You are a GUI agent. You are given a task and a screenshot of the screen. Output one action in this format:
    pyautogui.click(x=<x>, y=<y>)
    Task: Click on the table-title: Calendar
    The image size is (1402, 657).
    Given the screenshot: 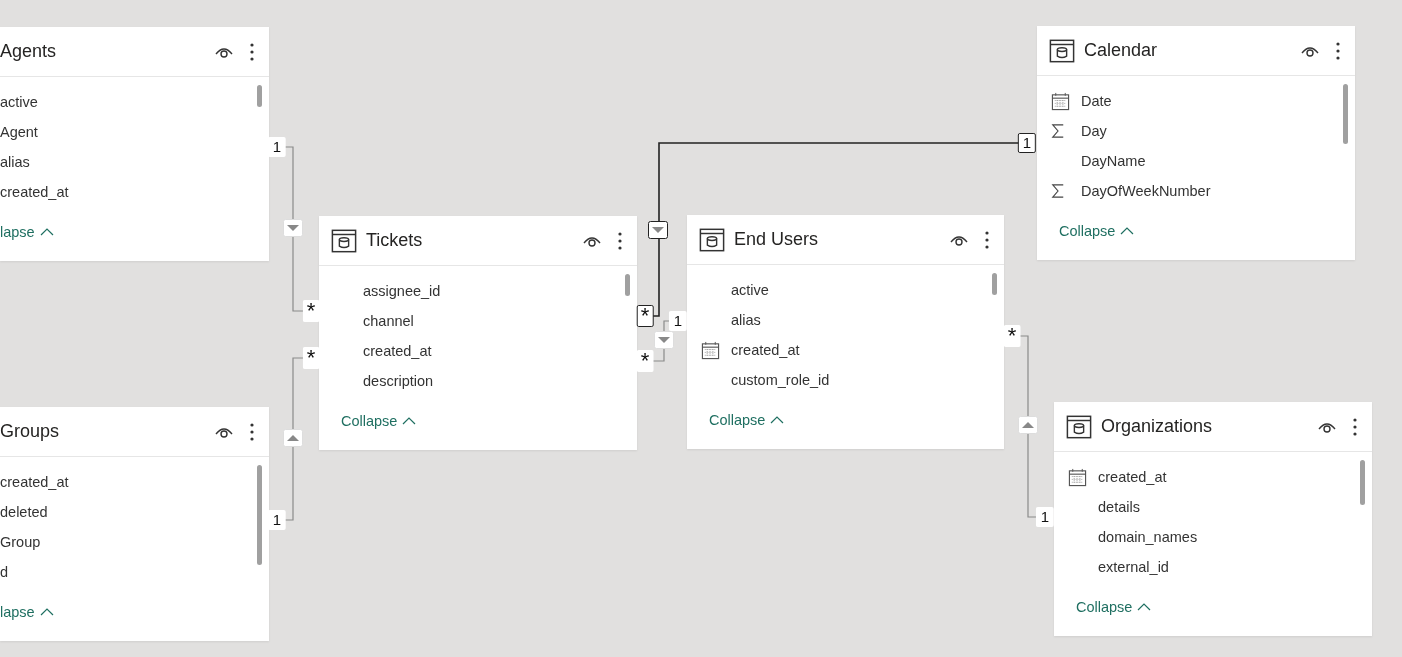 What is the action you would take?
    pyautogui.click(x=1121, y=50)
    